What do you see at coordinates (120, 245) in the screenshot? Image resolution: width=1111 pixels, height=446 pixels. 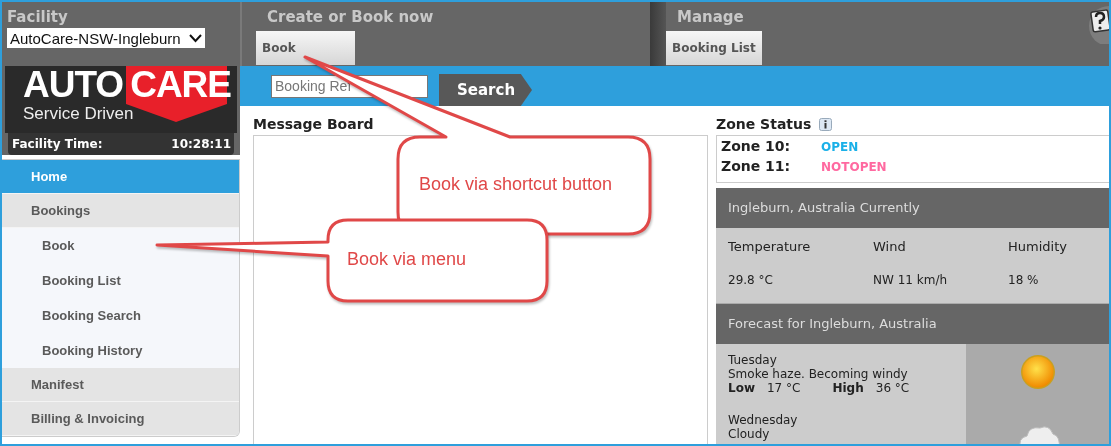 I see `sidebar-subitem: Book` at bounding box center [120, 245].